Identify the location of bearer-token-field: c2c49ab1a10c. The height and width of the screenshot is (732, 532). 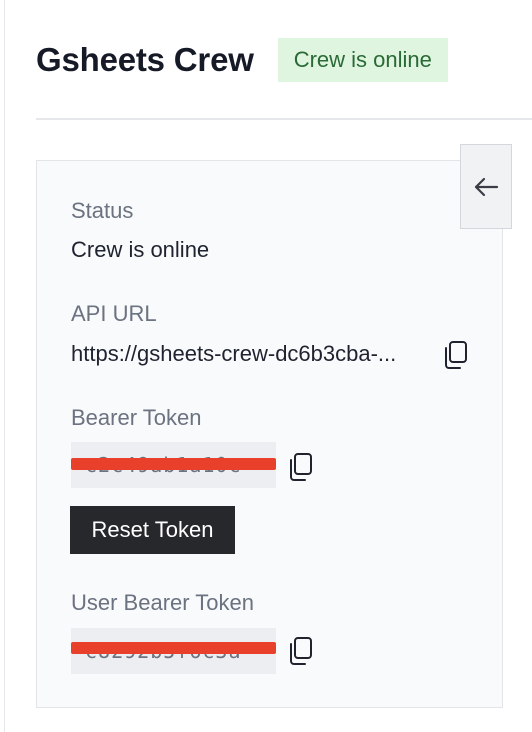
(173, 465).